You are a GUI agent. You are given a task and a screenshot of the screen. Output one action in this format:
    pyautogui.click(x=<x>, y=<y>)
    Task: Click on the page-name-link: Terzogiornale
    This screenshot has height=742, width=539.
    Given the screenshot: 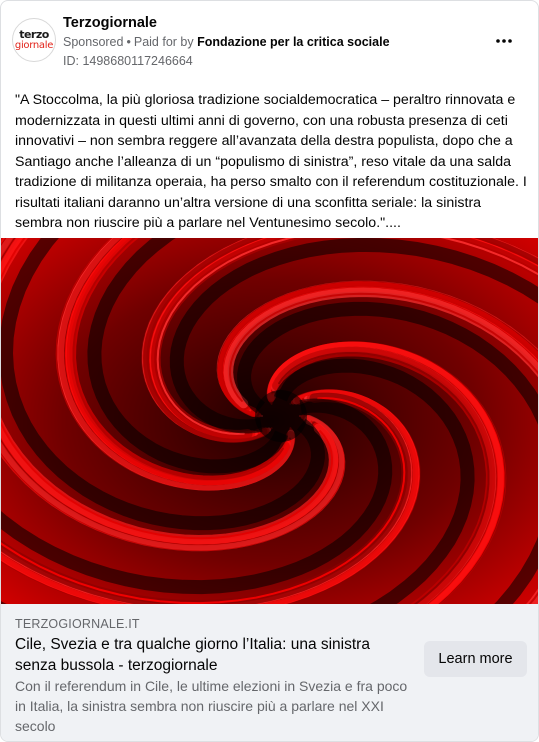 What is the action you would take?
    pyautogui.click(x=110, y=23)
    